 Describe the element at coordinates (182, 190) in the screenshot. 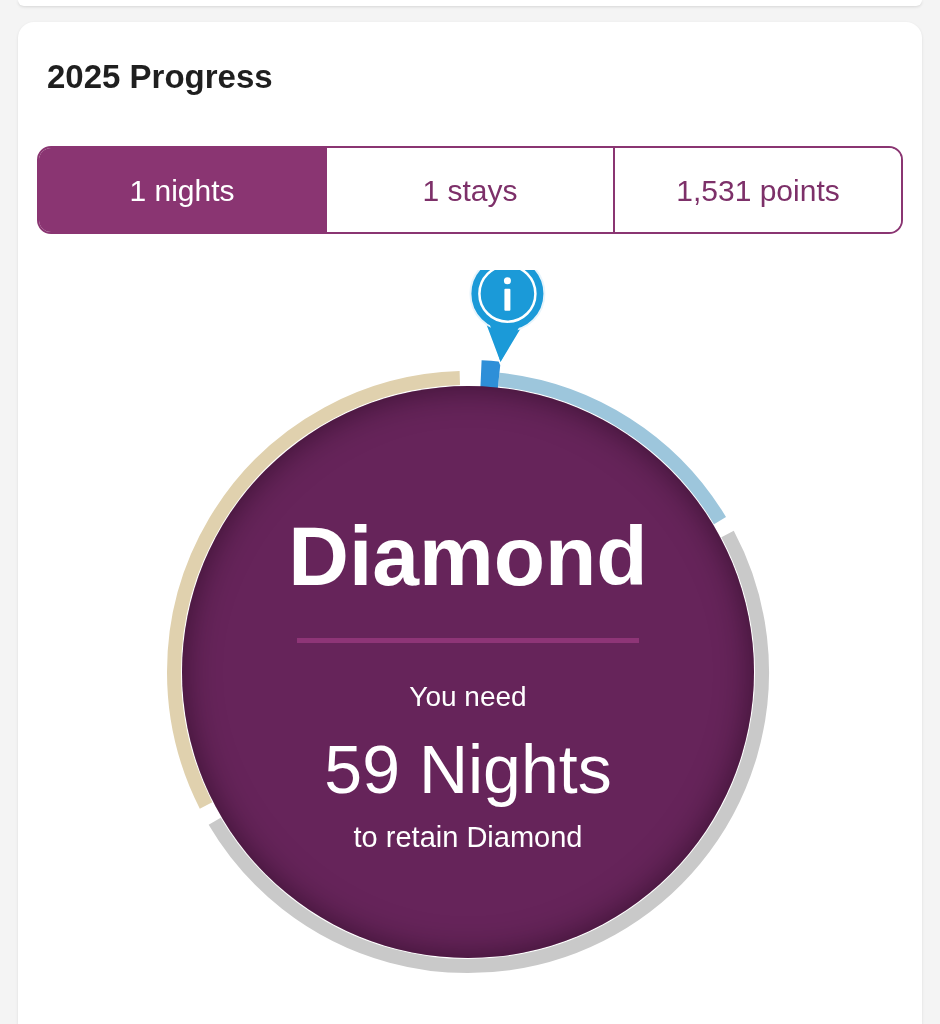

I see `stat-tab: 1 nights` at that location.